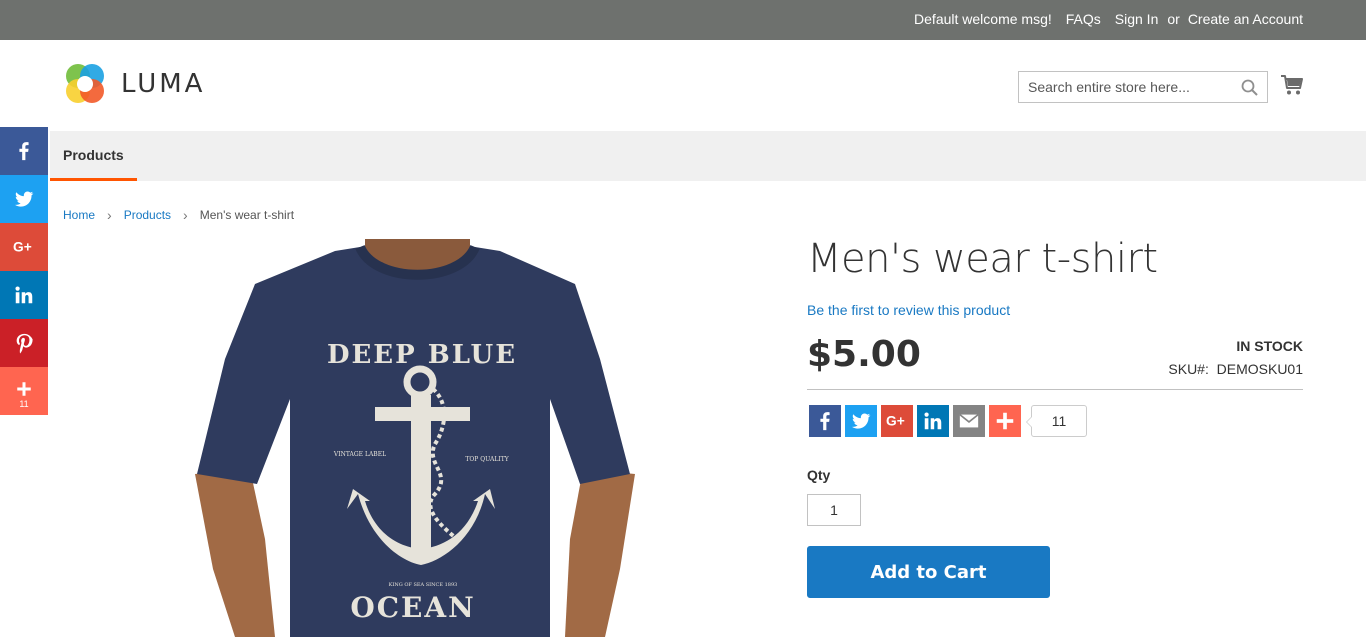  I want to click on sidebar-share-facebook, so click(24, 151).